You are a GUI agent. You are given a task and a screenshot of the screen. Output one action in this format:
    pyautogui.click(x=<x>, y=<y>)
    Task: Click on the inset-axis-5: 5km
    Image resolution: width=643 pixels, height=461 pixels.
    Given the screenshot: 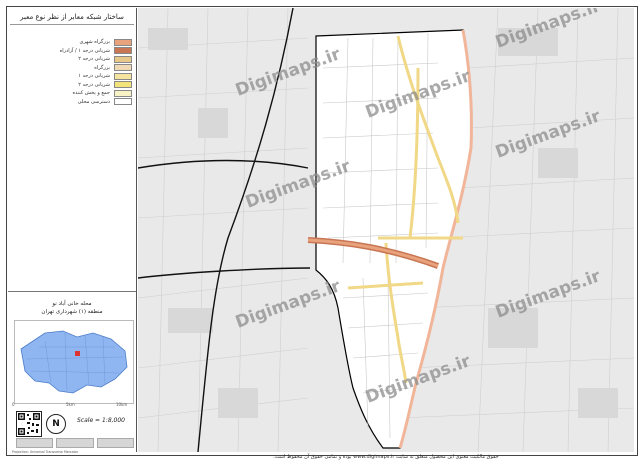 What is the action you would take?
    pyautogui.click(x=70, y=404)
    